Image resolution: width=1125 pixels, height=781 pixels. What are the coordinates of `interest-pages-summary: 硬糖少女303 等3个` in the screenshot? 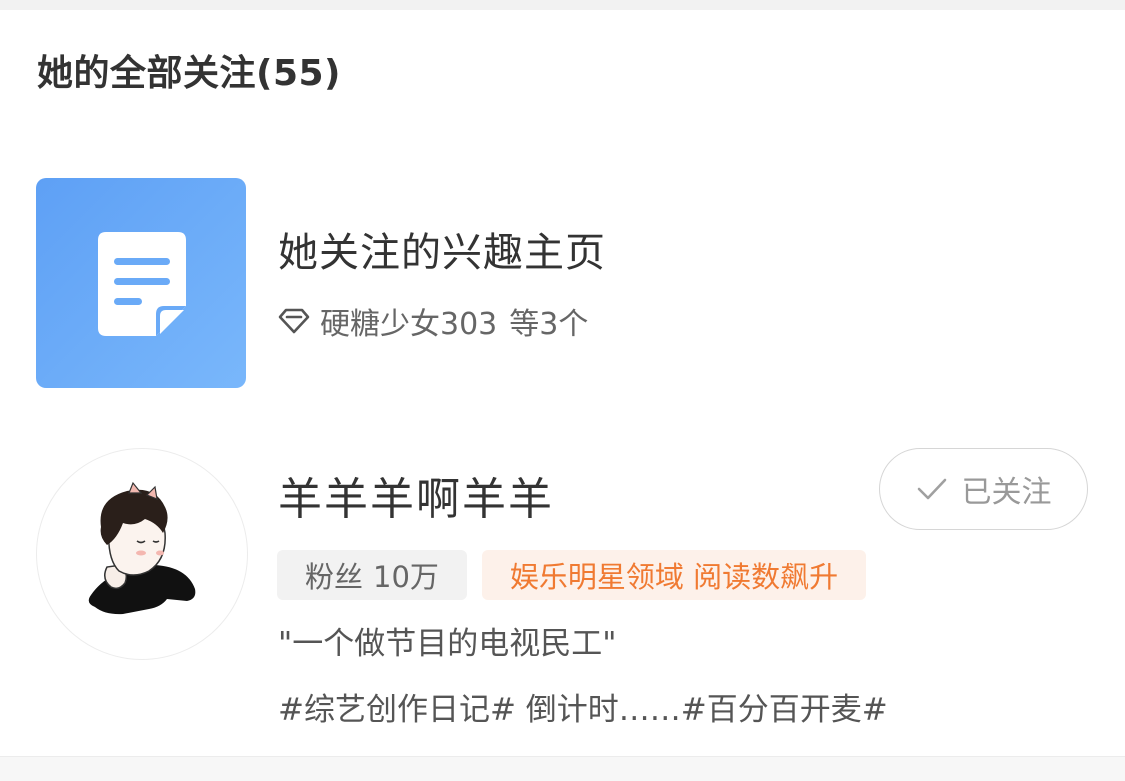 It's located at (433, 321).